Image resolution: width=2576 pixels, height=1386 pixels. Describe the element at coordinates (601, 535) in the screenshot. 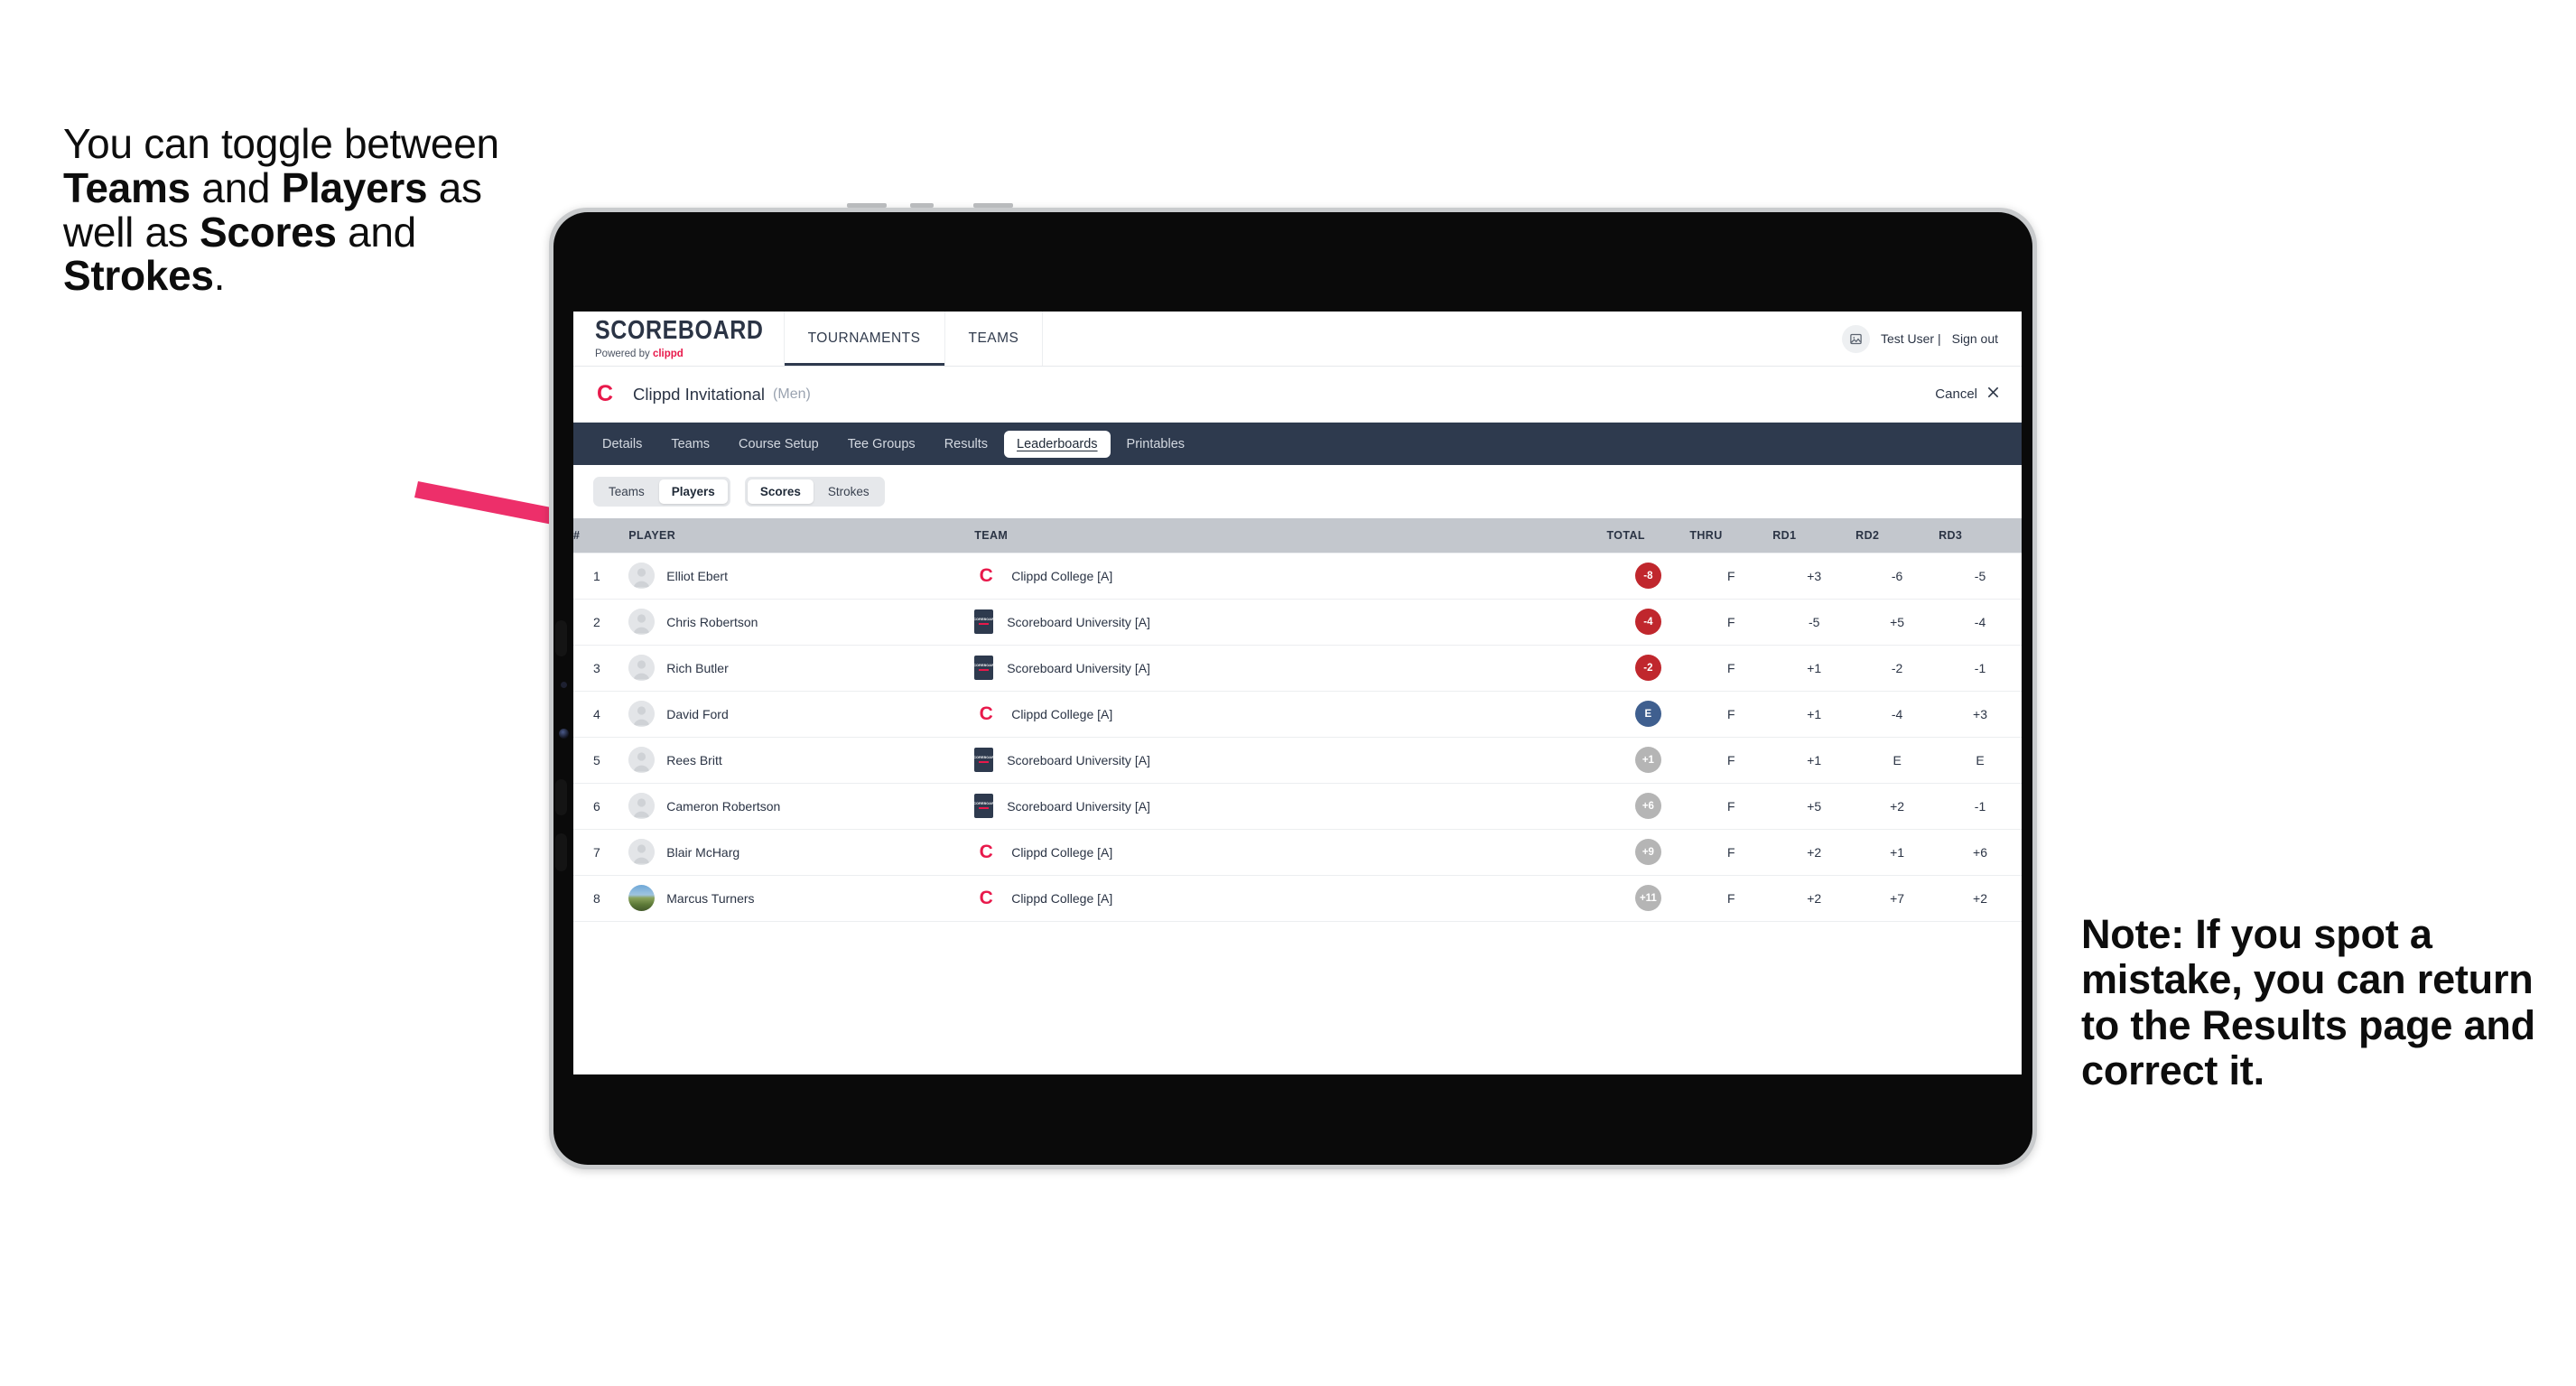

I see `col-header-rank: #` at that location.